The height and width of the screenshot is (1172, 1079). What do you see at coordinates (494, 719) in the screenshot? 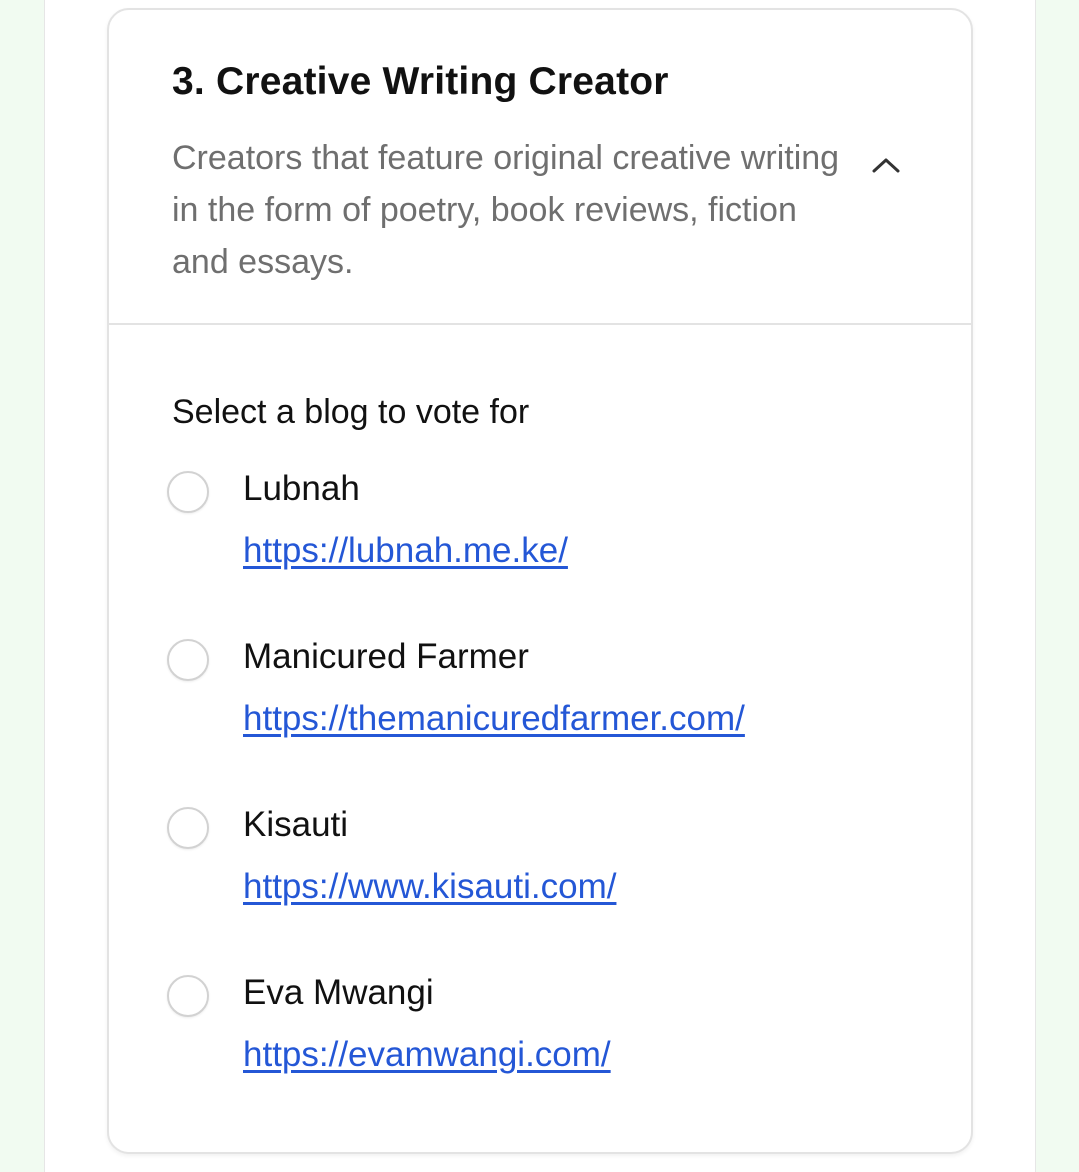
I see `blog-link: https://themanicuredfarmer.com/` at bounding box center [494, 719].